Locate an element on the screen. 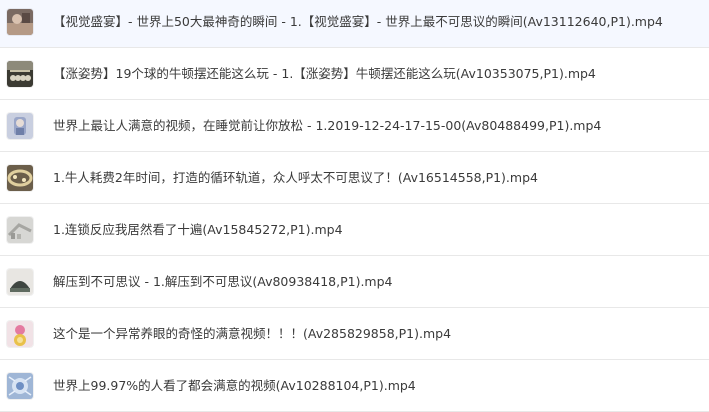  file-name: 世界上99.97%的人看了都会满意的视频(Av10288104,P1).mp4 is located at coordinates (234, 385).